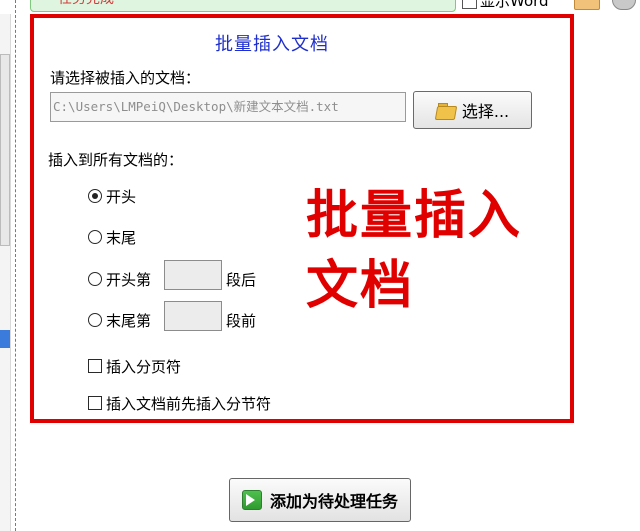 This screenshot has width=640, height=531. I want to click on radio-start-label: 开头, so click(121, 197).